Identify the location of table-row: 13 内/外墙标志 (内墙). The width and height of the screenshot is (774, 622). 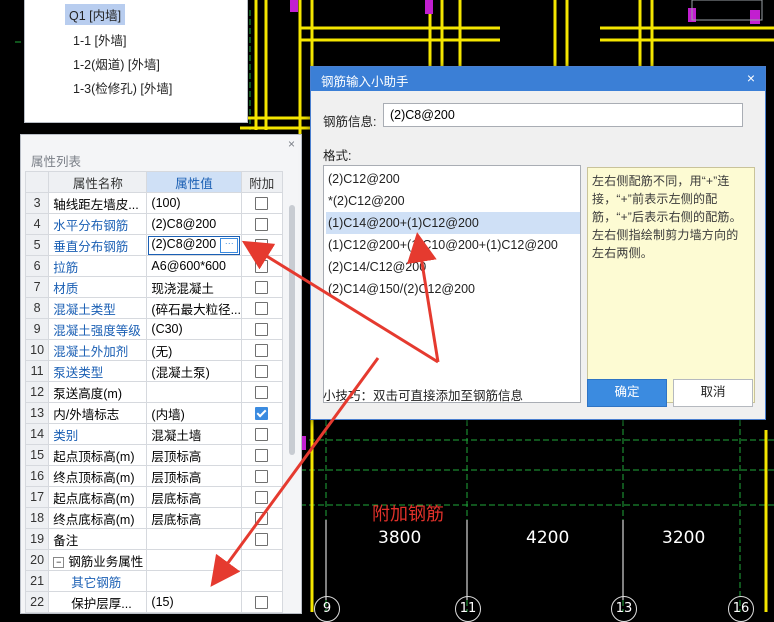
(153, 413).